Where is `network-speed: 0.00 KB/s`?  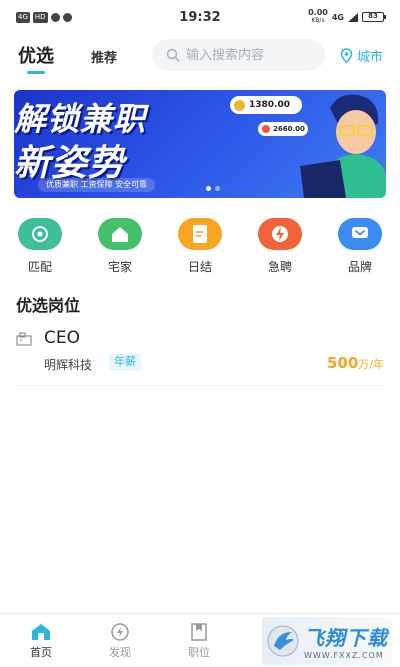
network-speed: 0.00 KB/s is located at coordinates (318, 17).